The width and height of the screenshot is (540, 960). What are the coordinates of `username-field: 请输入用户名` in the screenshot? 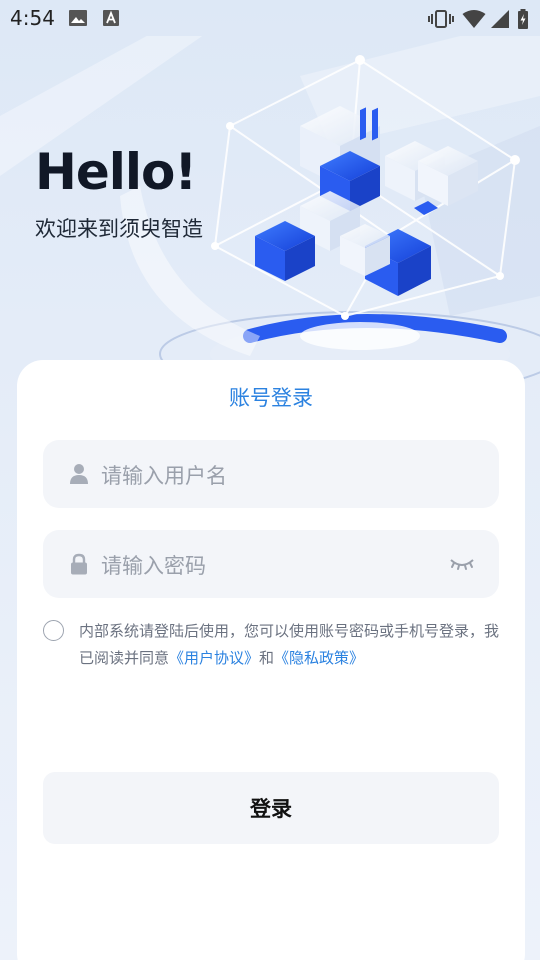 It's located at (271, 474).